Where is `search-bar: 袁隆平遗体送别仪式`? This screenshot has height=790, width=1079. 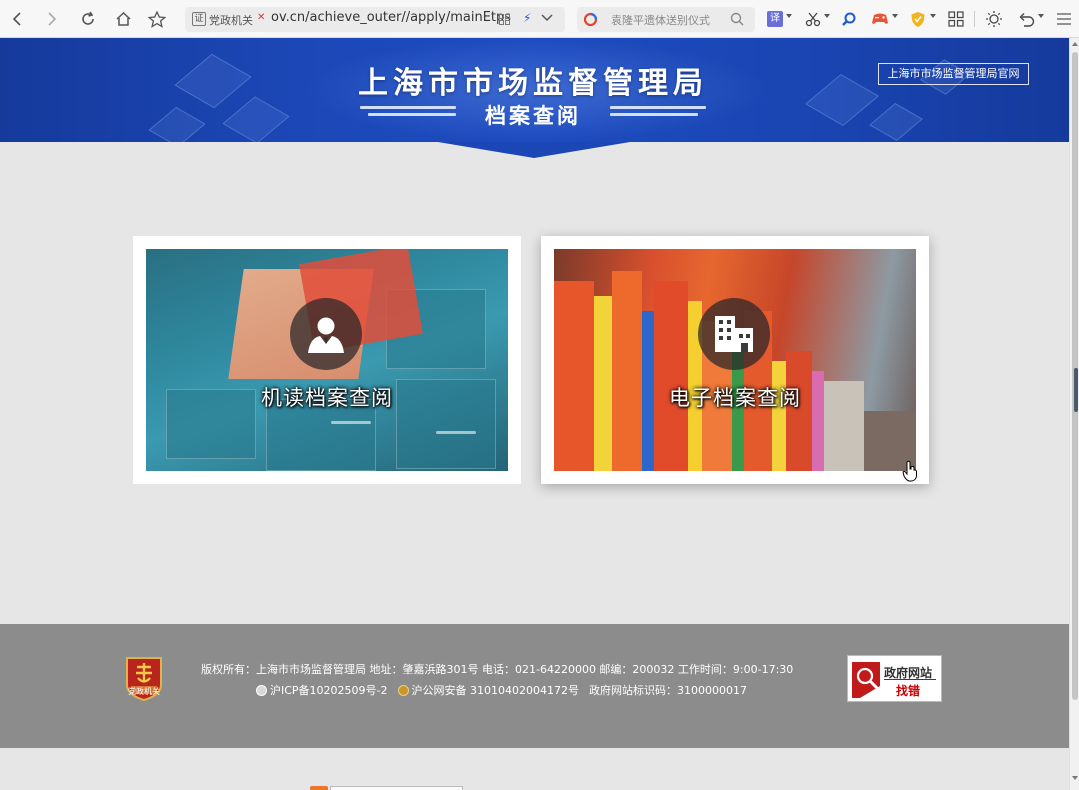
search-bar: 袁隆平遗体送别仪式 is located at coordinates (666, 19).